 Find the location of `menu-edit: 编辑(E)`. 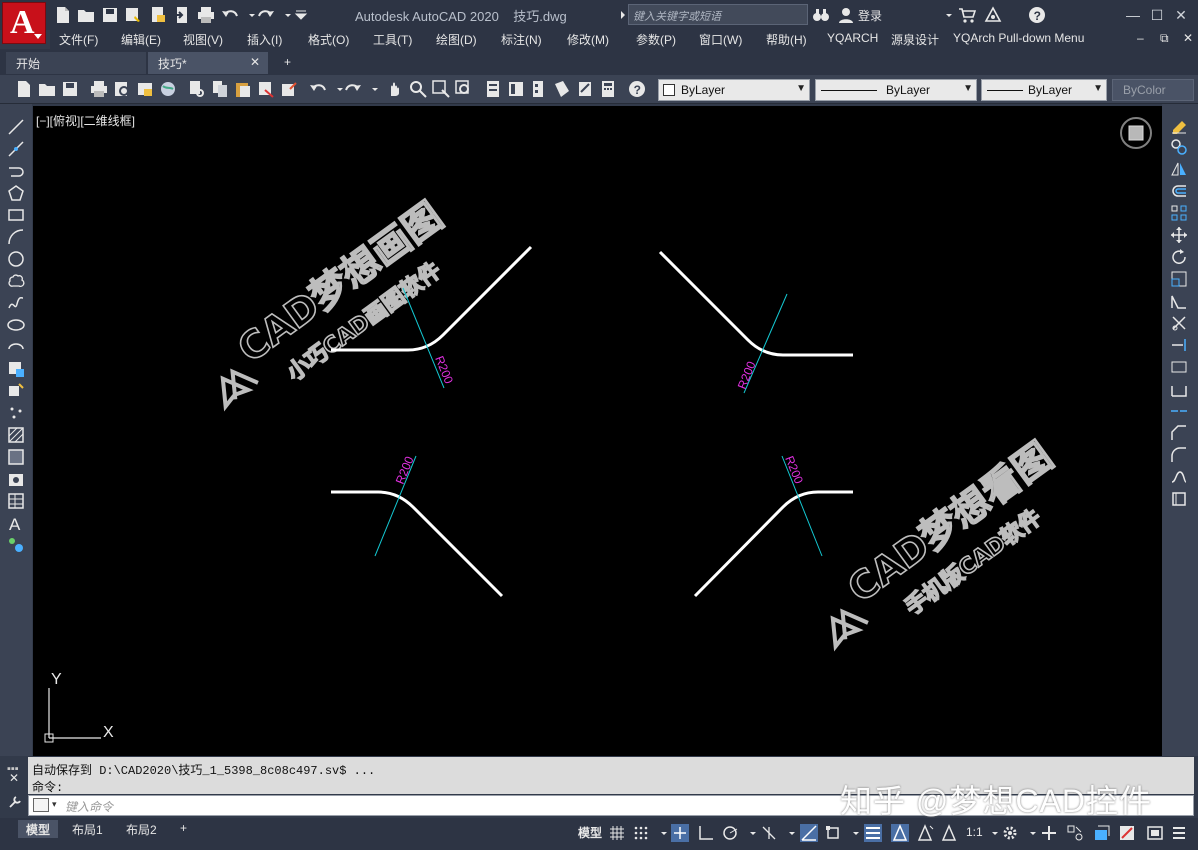

menu-edit: 编辑(E) is located at coordinates (141, 39).